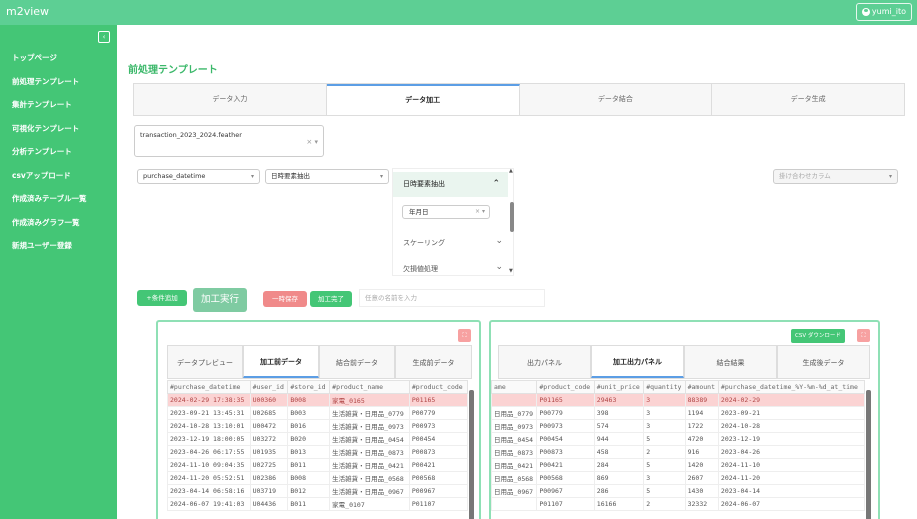 The height and width of the screenshot is (519, 917). Describe the element at coordinates (514, 504) in the screenshot. I see `table-cell` at that location.